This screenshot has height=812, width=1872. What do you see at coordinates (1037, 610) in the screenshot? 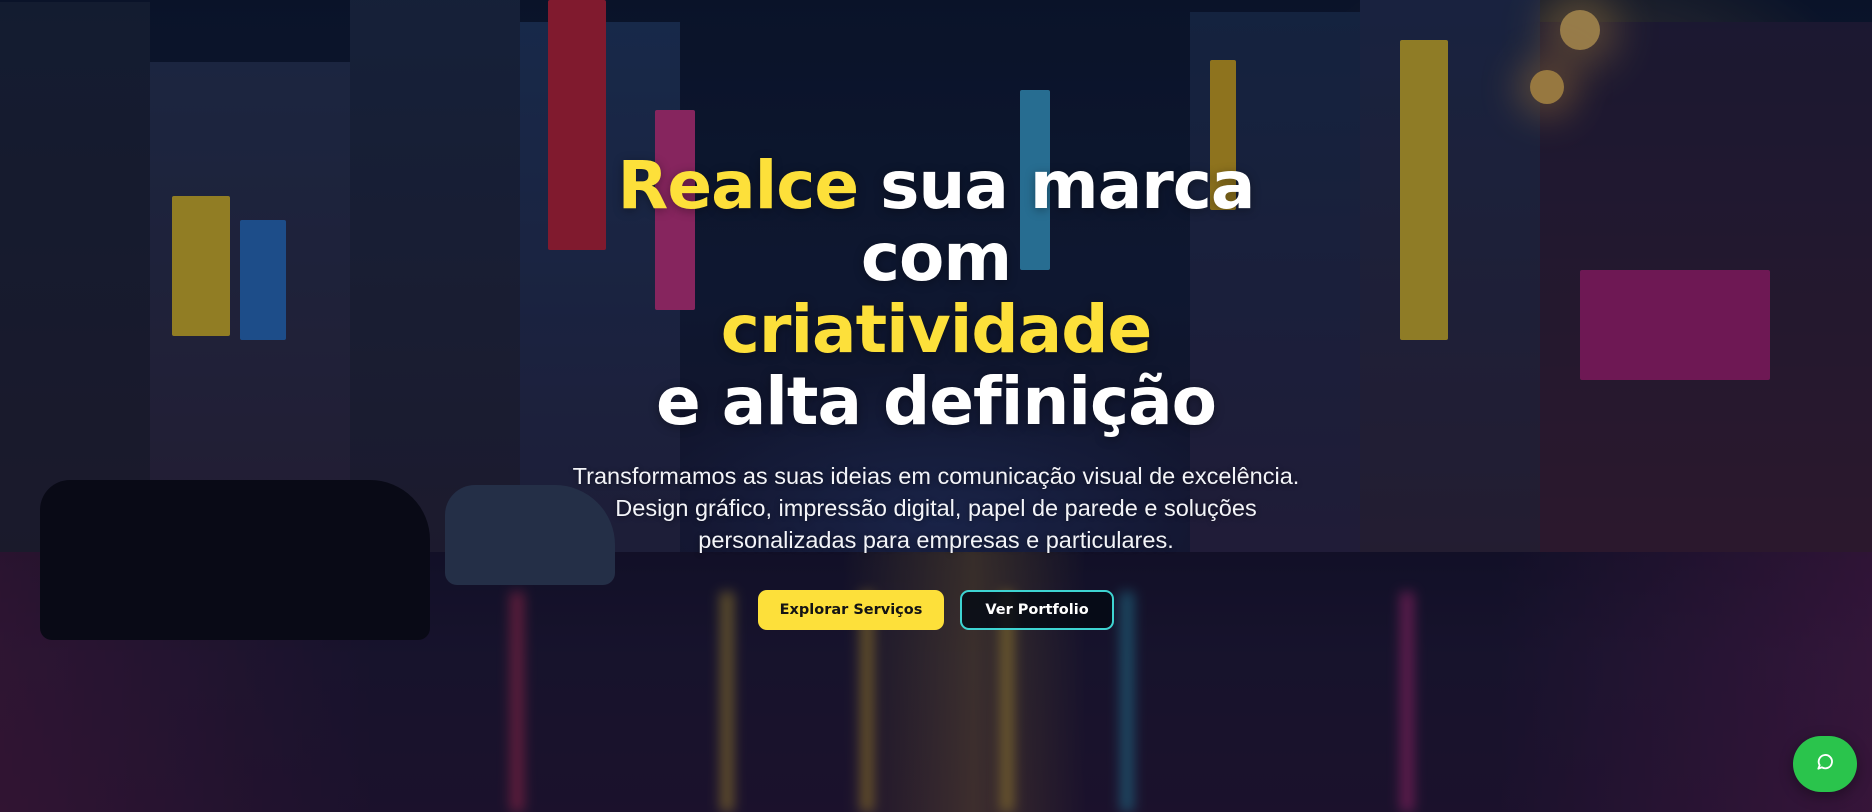
I see `view-portfolio-button: Ver Portfolio` at bounding box center [1037, 610].